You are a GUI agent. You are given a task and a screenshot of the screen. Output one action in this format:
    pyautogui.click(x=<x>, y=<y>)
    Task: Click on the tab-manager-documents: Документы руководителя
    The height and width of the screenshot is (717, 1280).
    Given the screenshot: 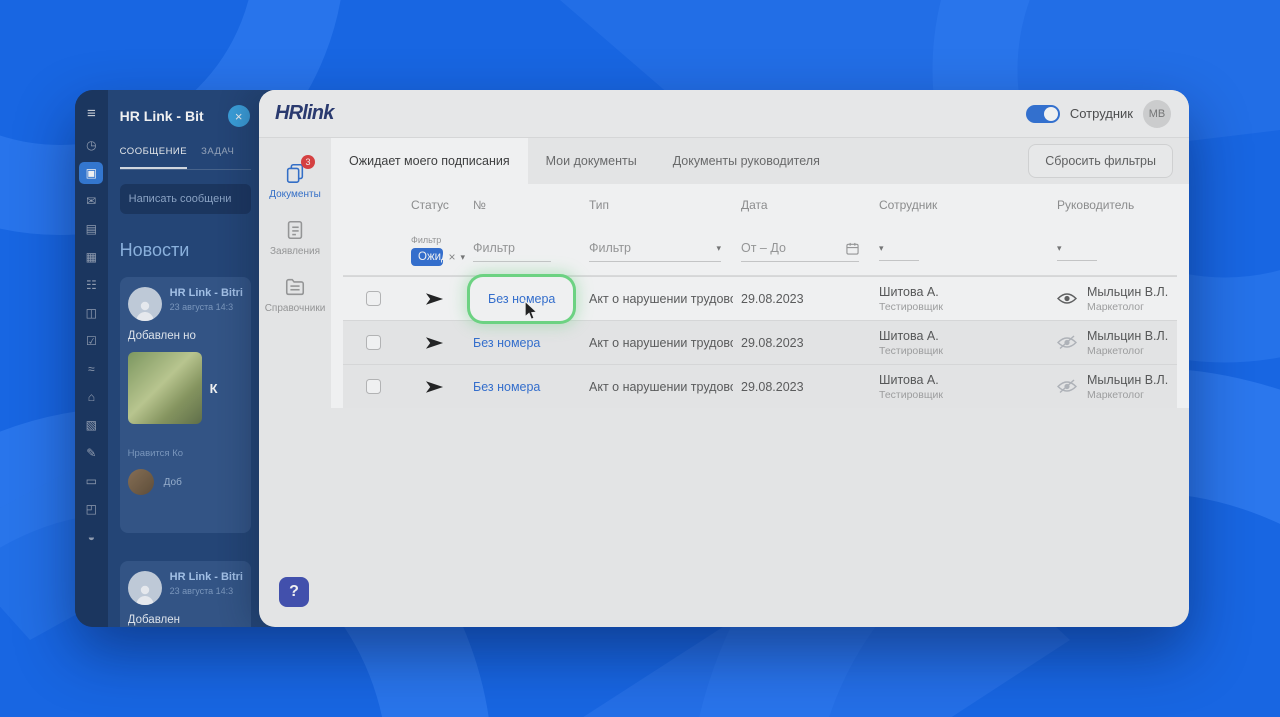 What is the action you would take?
    pyautogui.click(x=746, y=161)
    